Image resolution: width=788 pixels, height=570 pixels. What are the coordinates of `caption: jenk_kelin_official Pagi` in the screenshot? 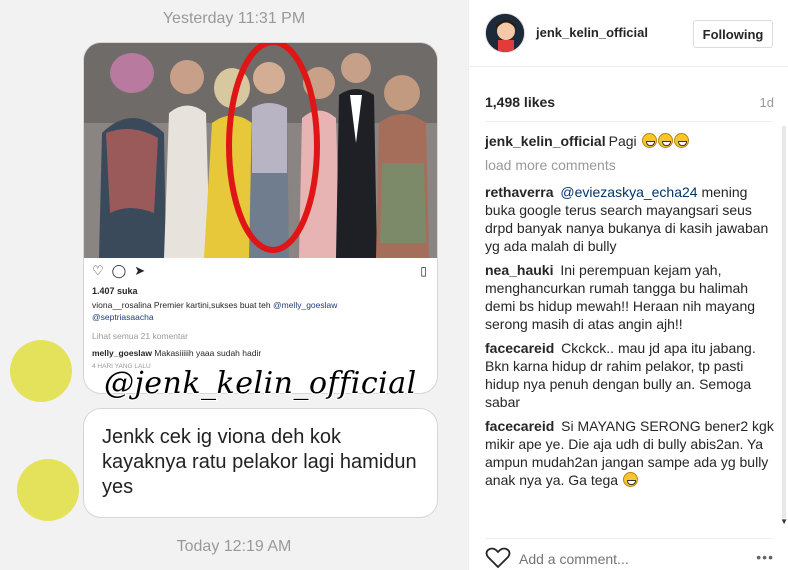 It's located at (630, 141).